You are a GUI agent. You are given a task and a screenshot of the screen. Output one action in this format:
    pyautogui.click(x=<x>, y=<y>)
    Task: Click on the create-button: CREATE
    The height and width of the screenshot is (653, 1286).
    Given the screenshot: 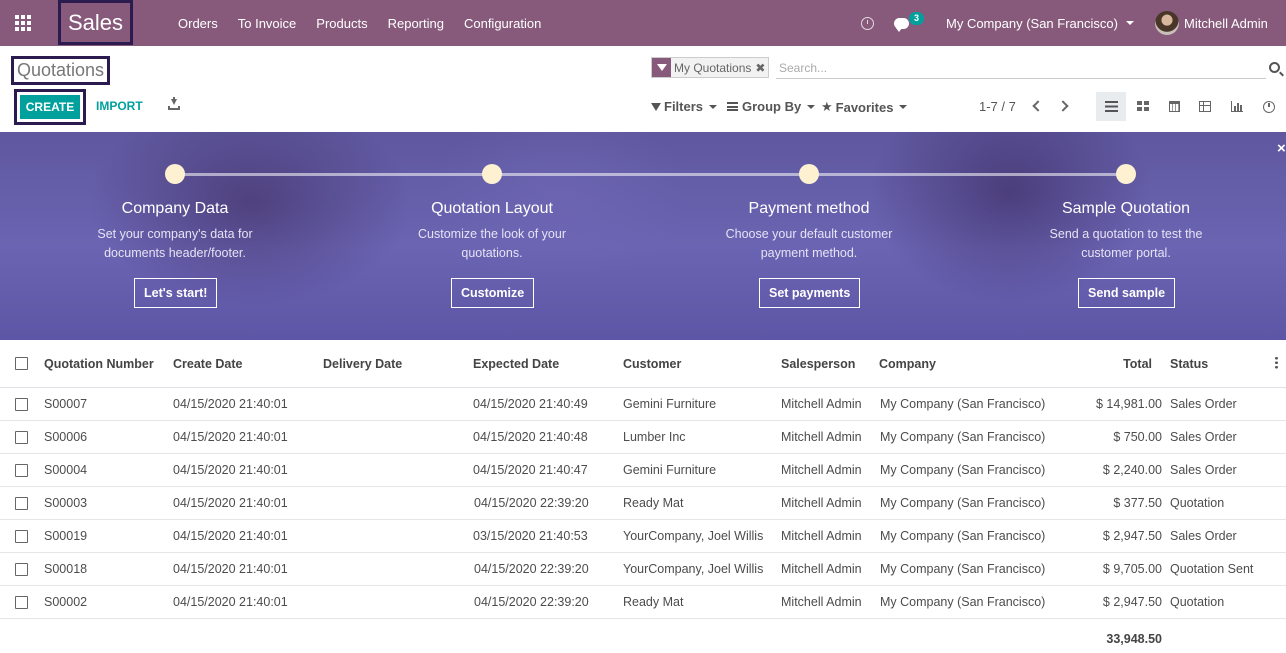 What is the action you would take?
    pyautogui.click(x=50, y=107)
    